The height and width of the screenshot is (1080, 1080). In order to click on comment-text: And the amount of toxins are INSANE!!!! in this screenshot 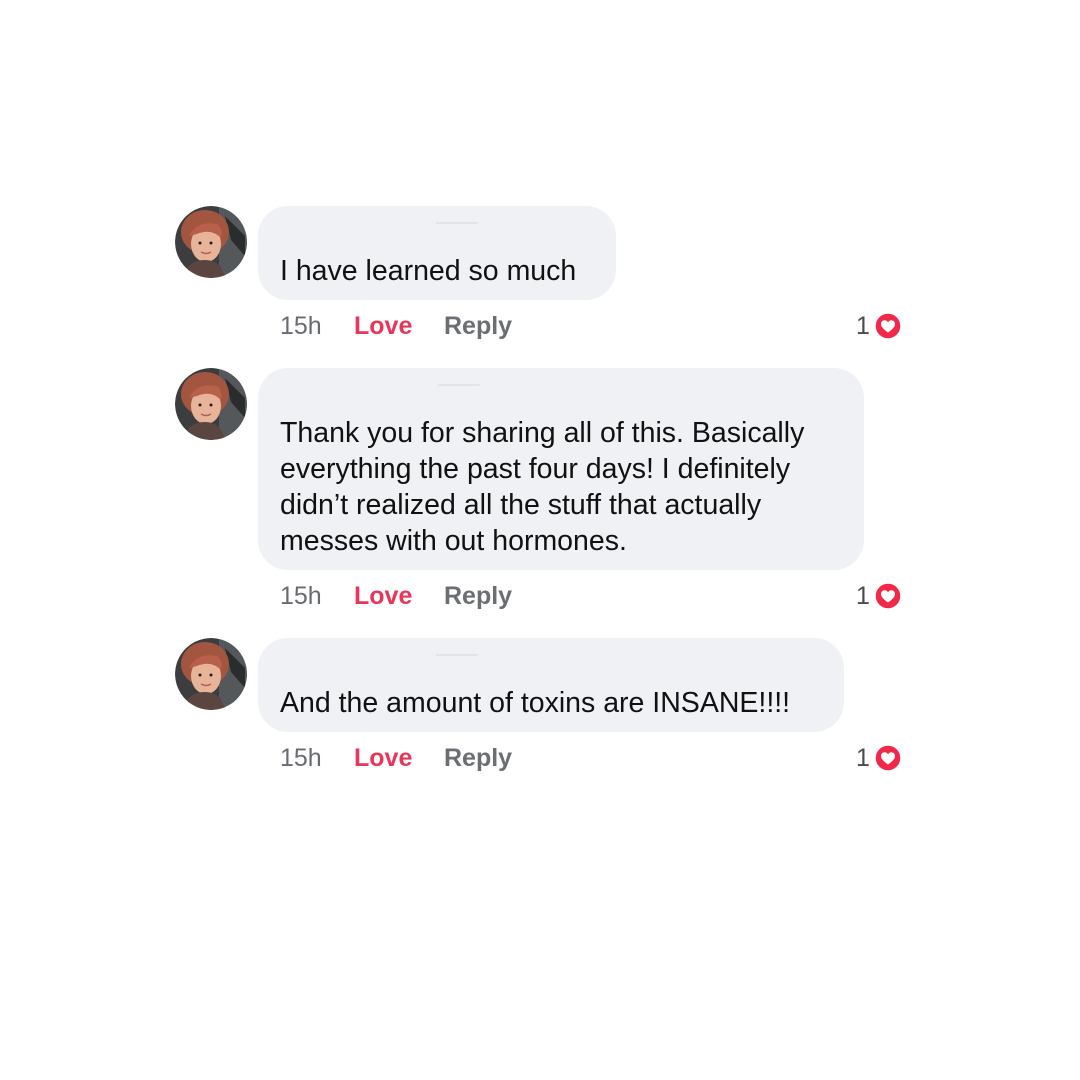, I will do `click(535, 703)`.